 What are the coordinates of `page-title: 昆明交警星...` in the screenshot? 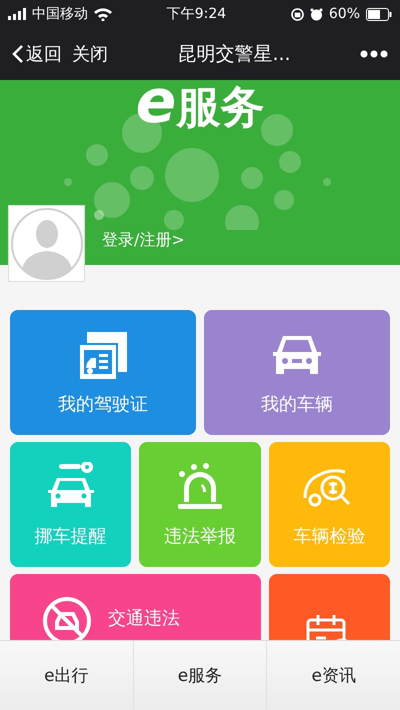 It's located at (234, 54).